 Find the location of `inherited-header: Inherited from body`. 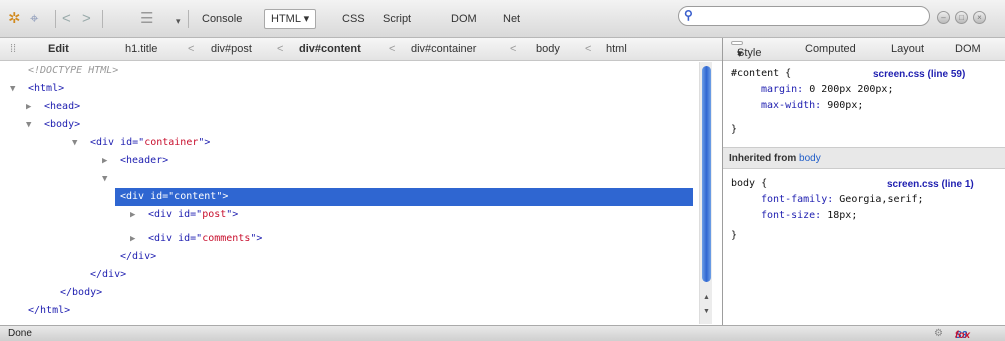

inherited-header: Inherited from body is located at coordinates (864, 158).